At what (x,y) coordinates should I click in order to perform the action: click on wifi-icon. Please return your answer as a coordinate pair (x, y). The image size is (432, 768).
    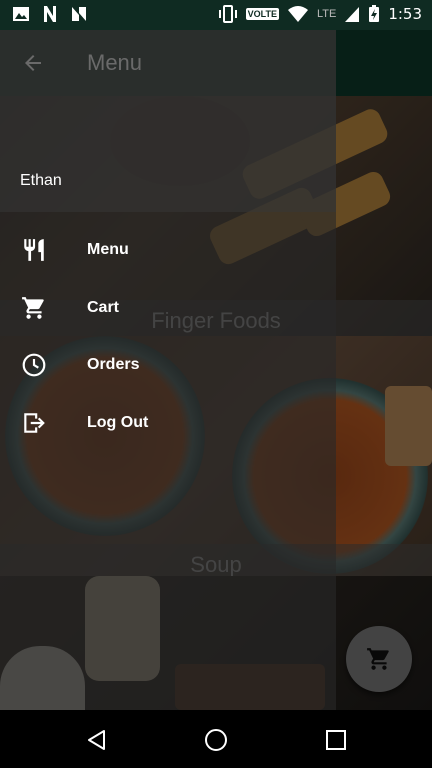
    Looking at the image, I should click on (297, 14).